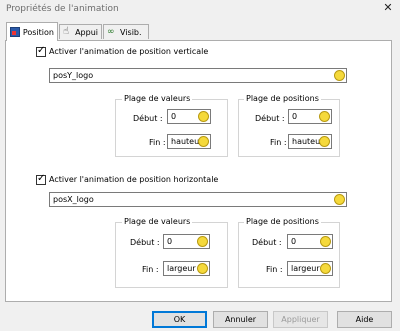  What do you see at coordinates (294, 241) in the screenshot?
I see `horizontal-positions-start-value: 0` at bounding box center [294, 241].